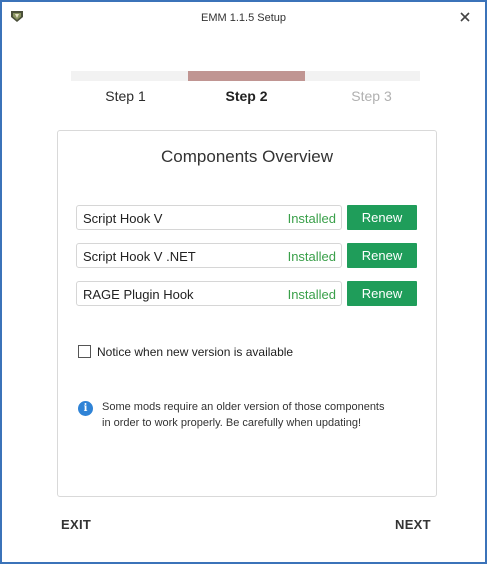 The height and width of the screenshot is (564, 487). What do you see at coordinates (139, 256) in the screenshot?
I see `component-name: Script Hook V .NET` at bounding box center [139, 256].